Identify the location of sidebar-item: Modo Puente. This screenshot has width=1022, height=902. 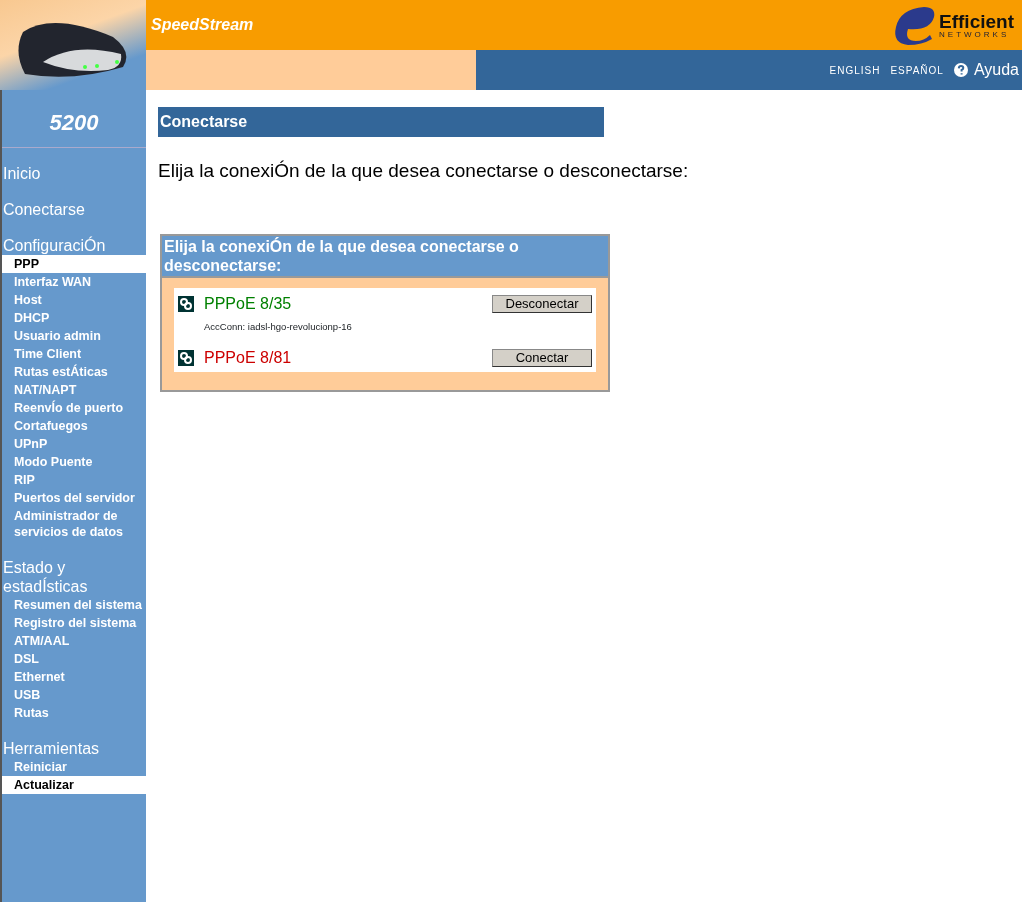
(74, 462).